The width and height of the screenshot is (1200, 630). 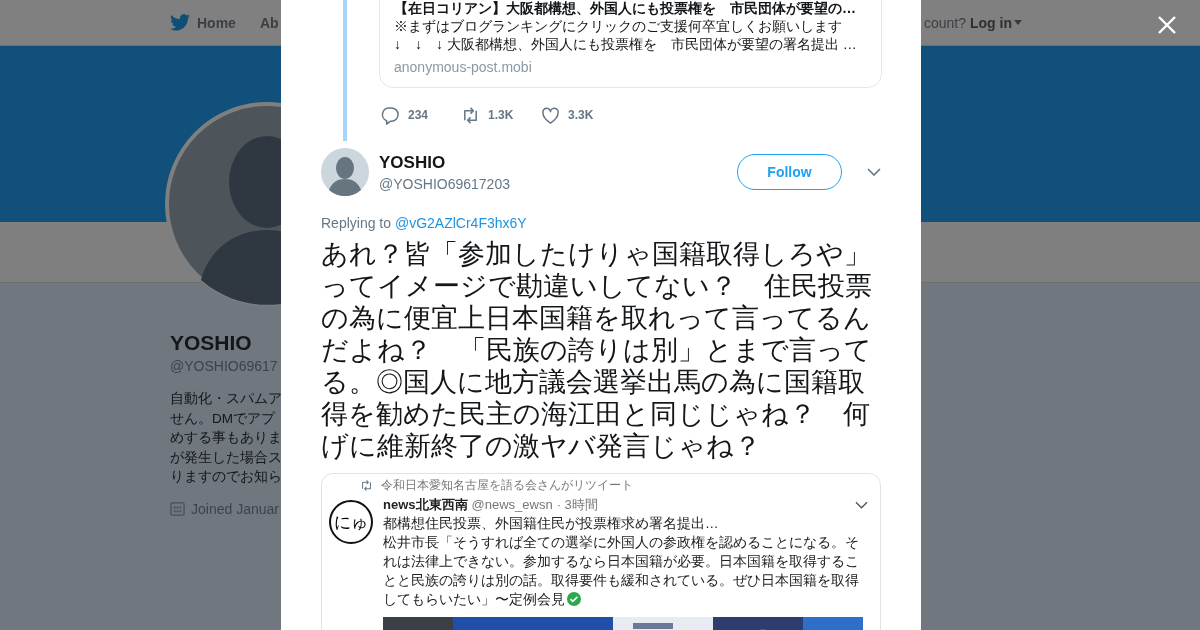 I want to click on close-icon, so click(x=1167, y=25).